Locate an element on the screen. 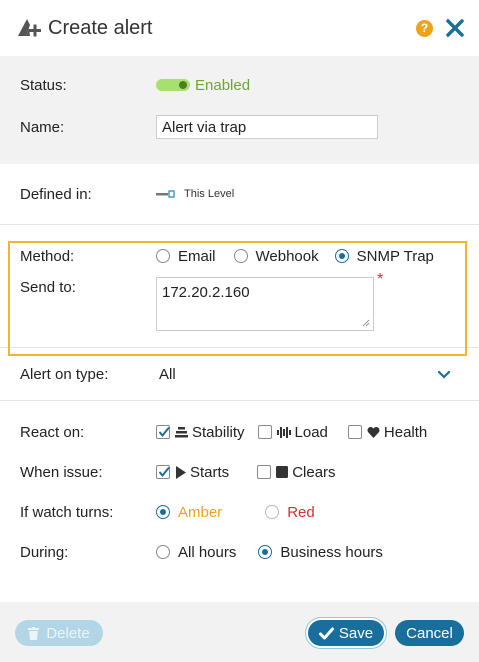 The image size is (479, 662). resize-handle-icon is located at coordinates (366, 323).